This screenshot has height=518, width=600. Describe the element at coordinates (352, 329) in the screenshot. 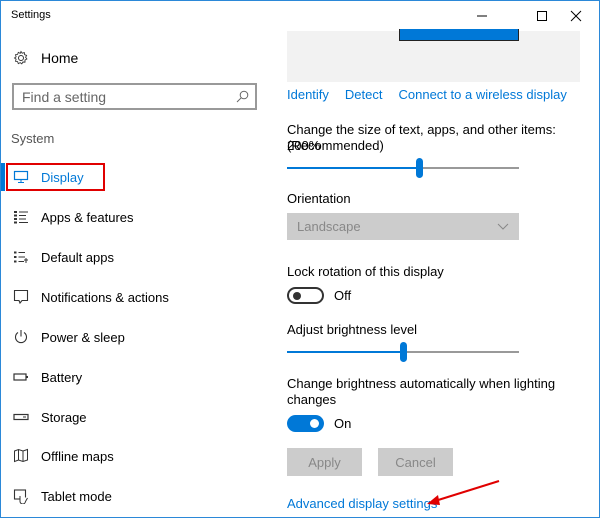

I see `brightness-label: Adjust brightness level` at that location.